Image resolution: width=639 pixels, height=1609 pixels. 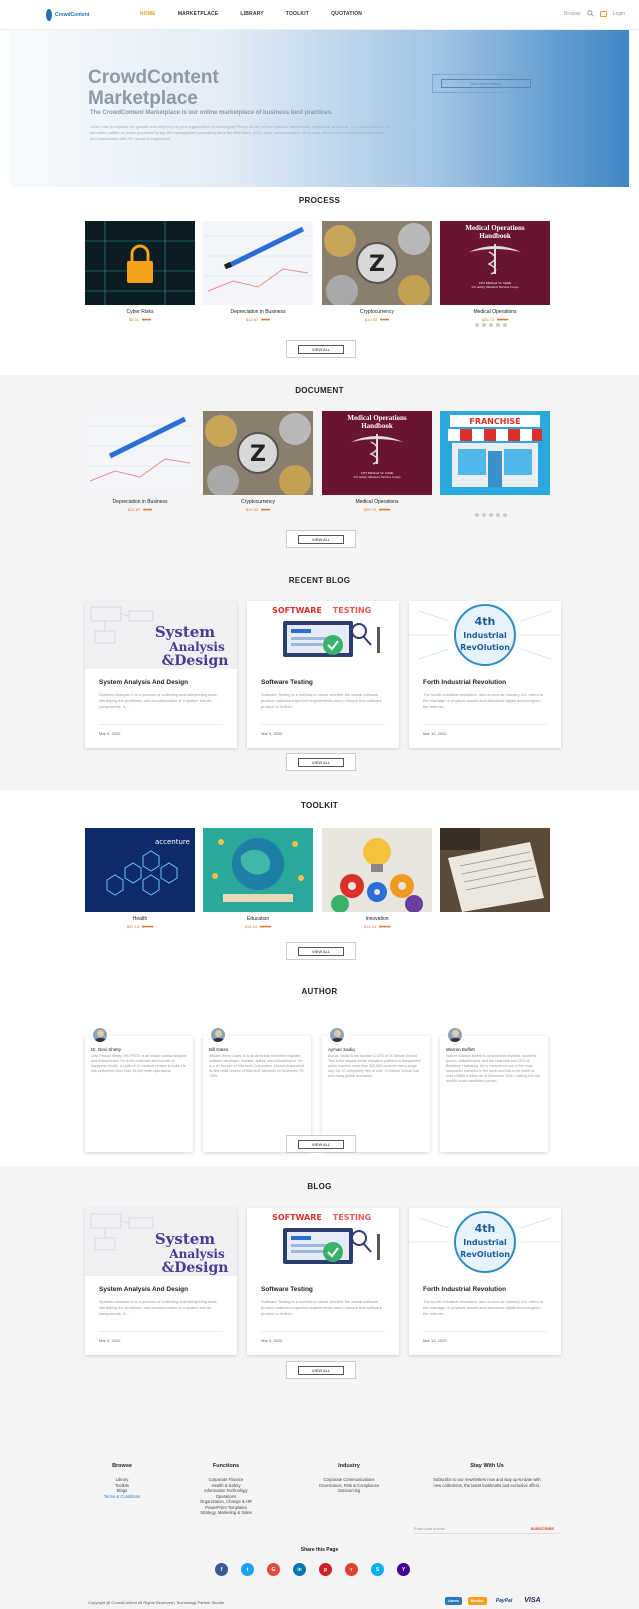 I want to click on cart-icon, so click(x=603, y=13).